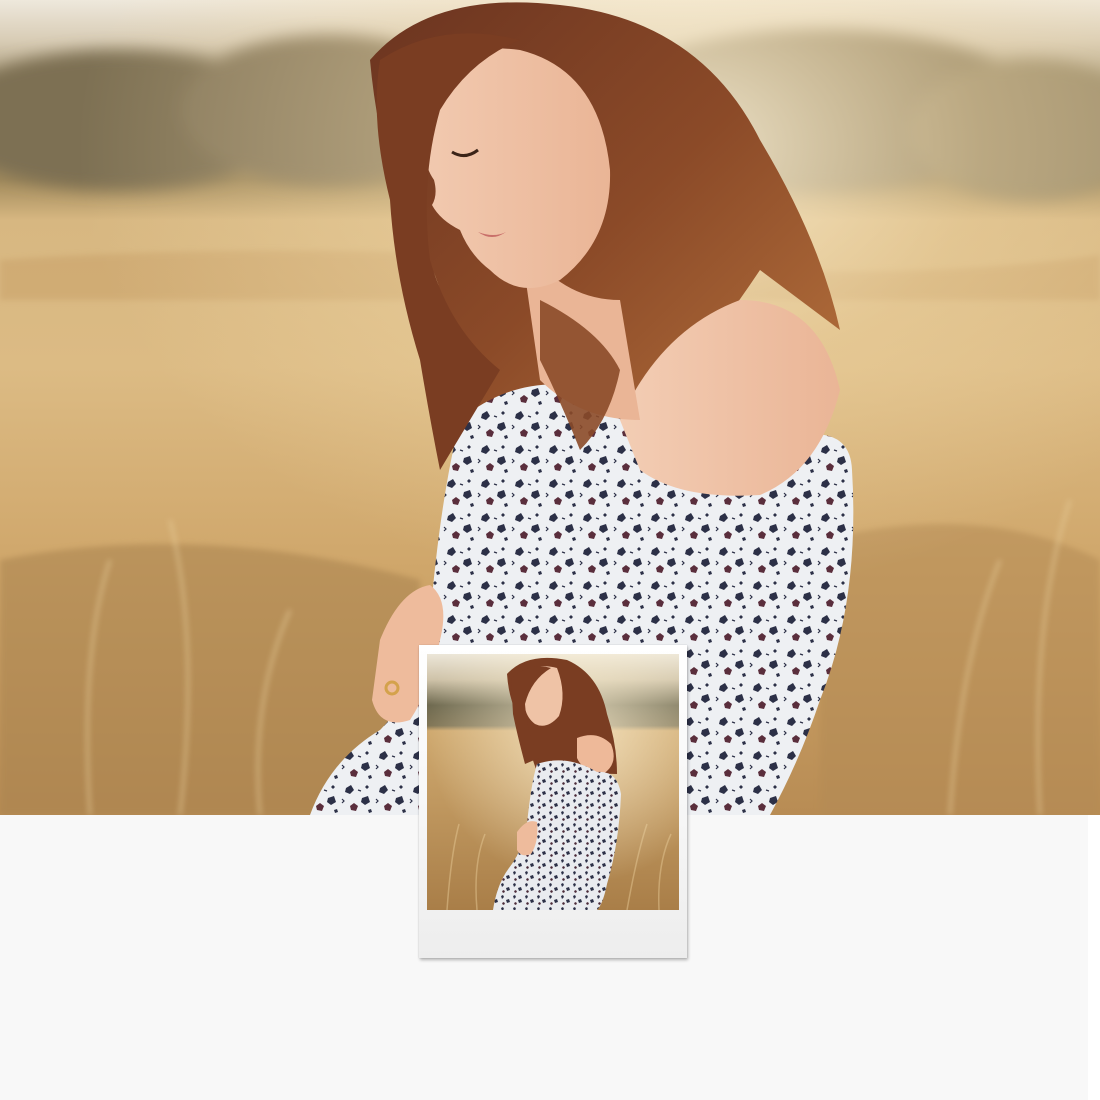 This screenshot has width=1100, height=1100. I want to click on right-margin-strip, so click(1094, 957).